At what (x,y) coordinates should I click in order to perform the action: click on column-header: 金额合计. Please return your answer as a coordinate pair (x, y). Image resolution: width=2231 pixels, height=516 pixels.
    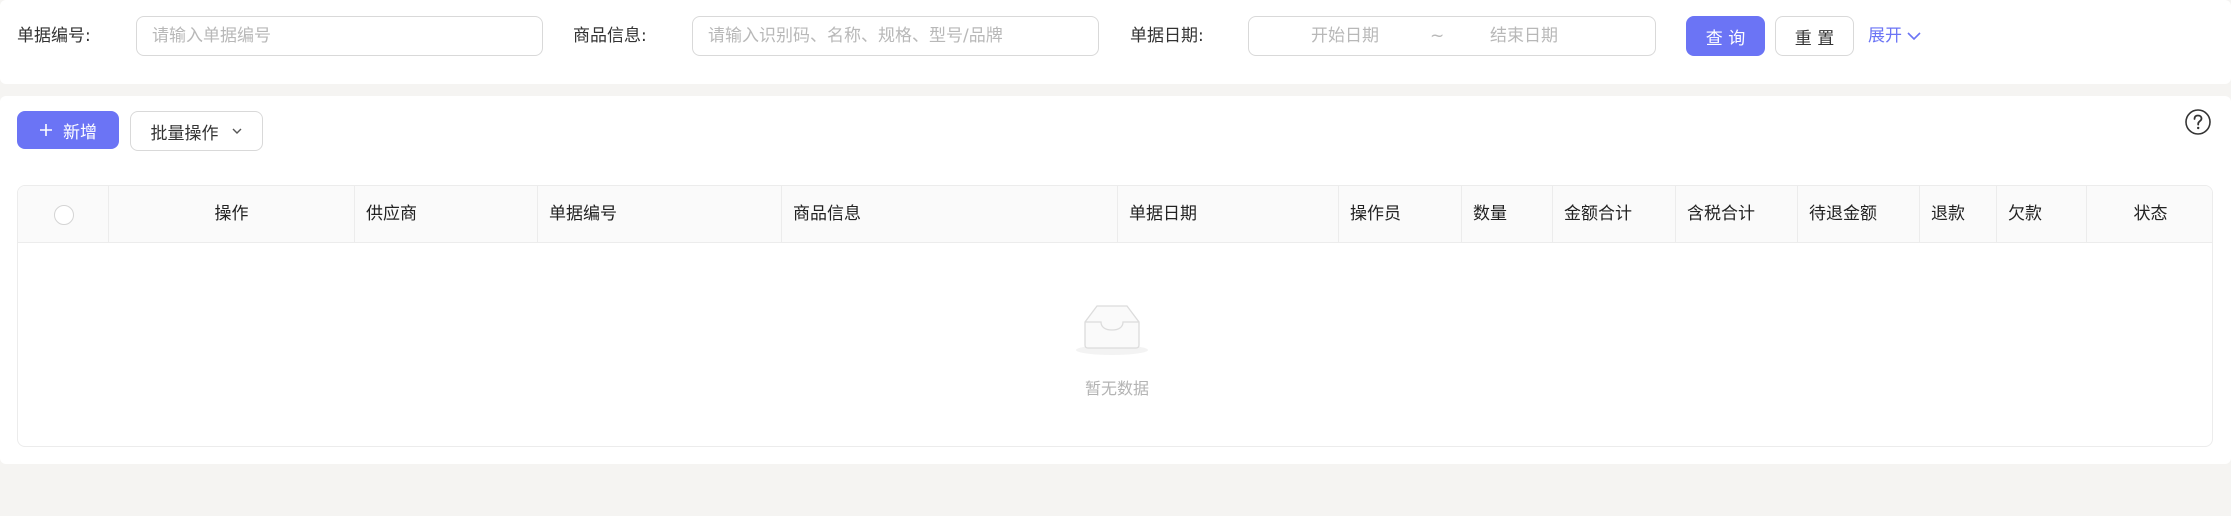
    Looking at the image, I should click on (1613, 214).